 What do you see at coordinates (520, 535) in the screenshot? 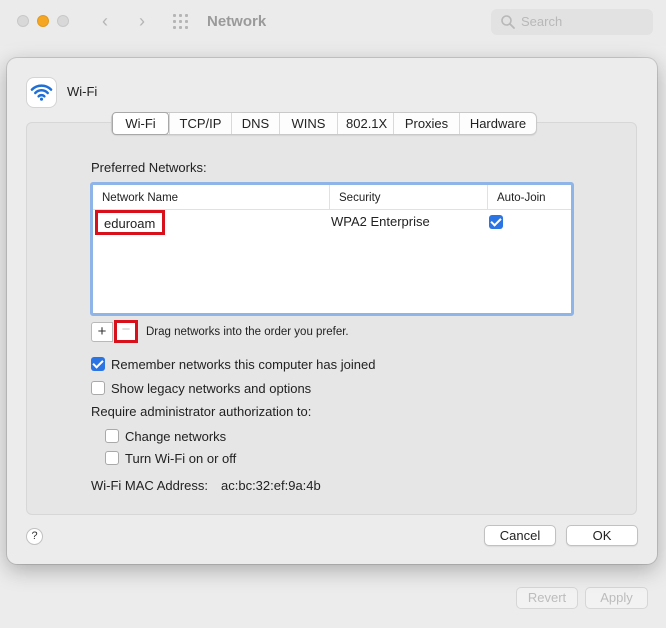
I see `cancel-button: Cancel` at bounding box center [520, 535].